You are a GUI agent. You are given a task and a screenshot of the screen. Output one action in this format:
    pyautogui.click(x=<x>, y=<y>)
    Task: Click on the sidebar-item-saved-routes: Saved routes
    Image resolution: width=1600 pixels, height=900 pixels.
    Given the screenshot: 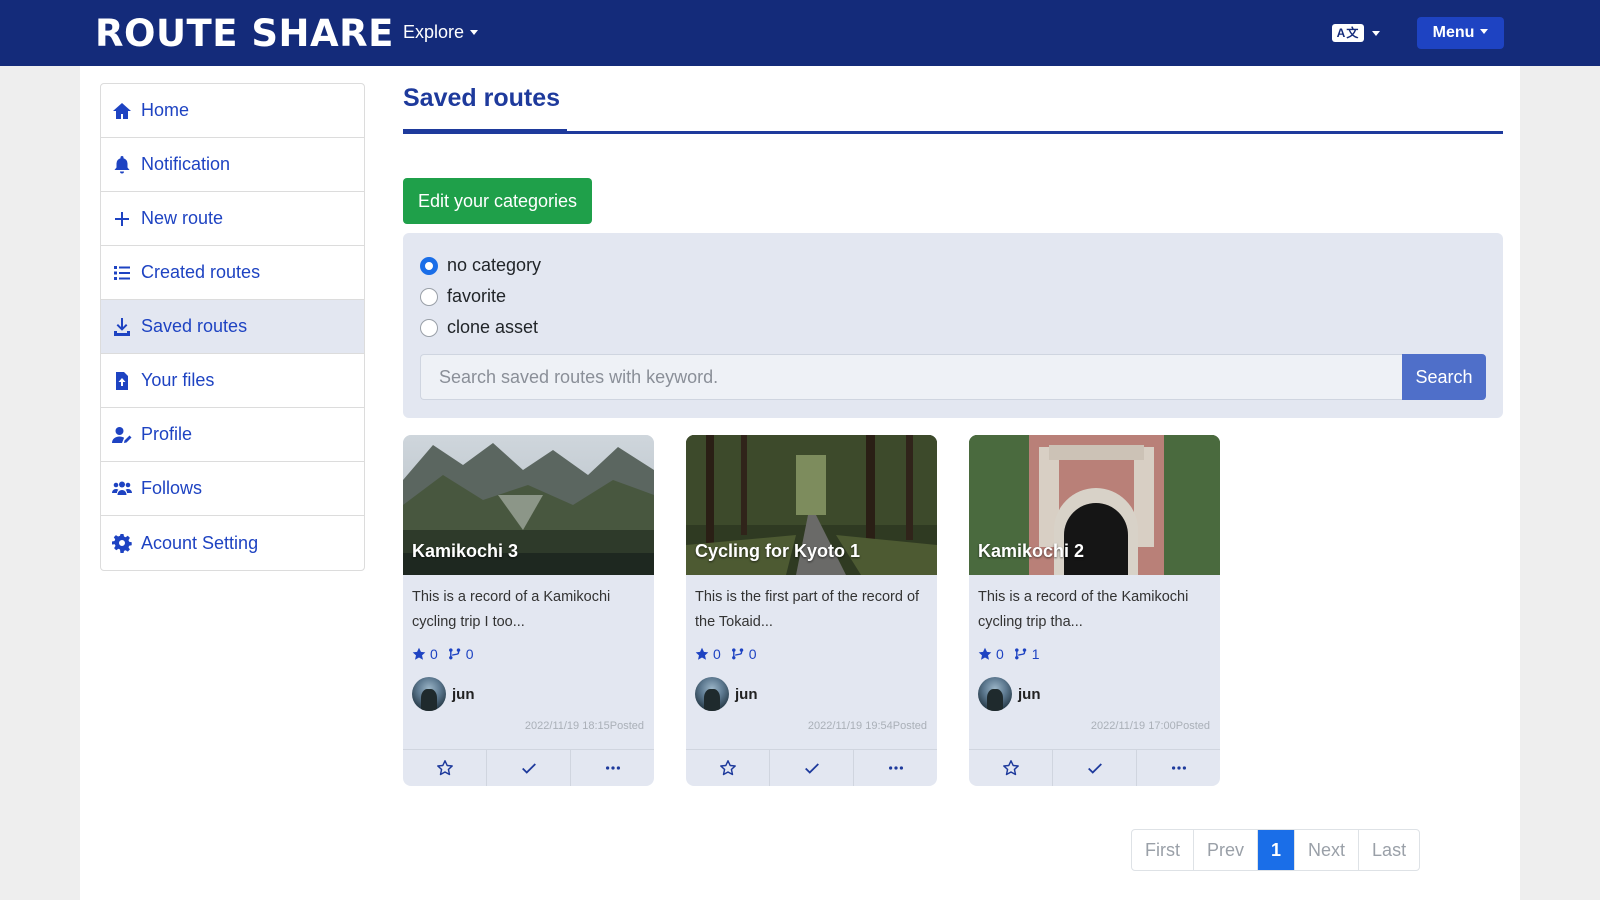 What is the action you would take?
    pyautogui.click(x=232, y=327)
    